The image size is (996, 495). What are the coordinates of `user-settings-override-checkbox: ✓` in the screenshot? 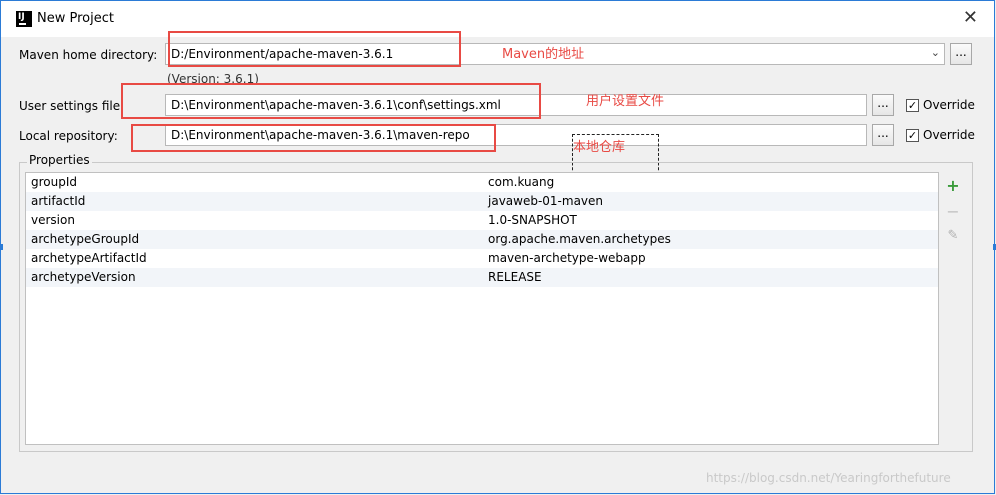 It's located at (912, 105).